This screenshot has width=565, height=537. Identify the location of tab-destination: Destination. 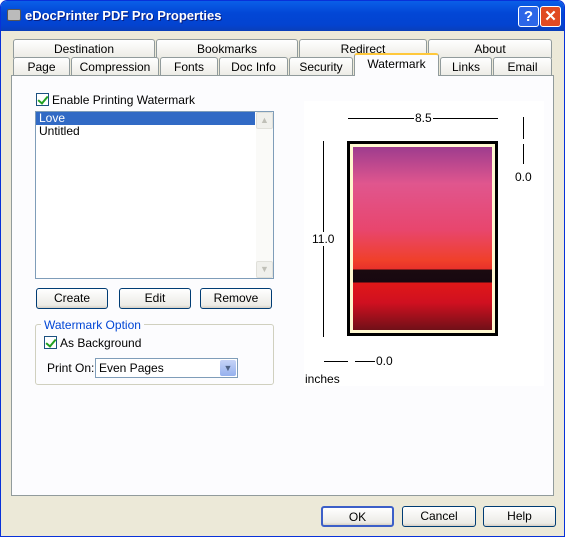
(84, 48).